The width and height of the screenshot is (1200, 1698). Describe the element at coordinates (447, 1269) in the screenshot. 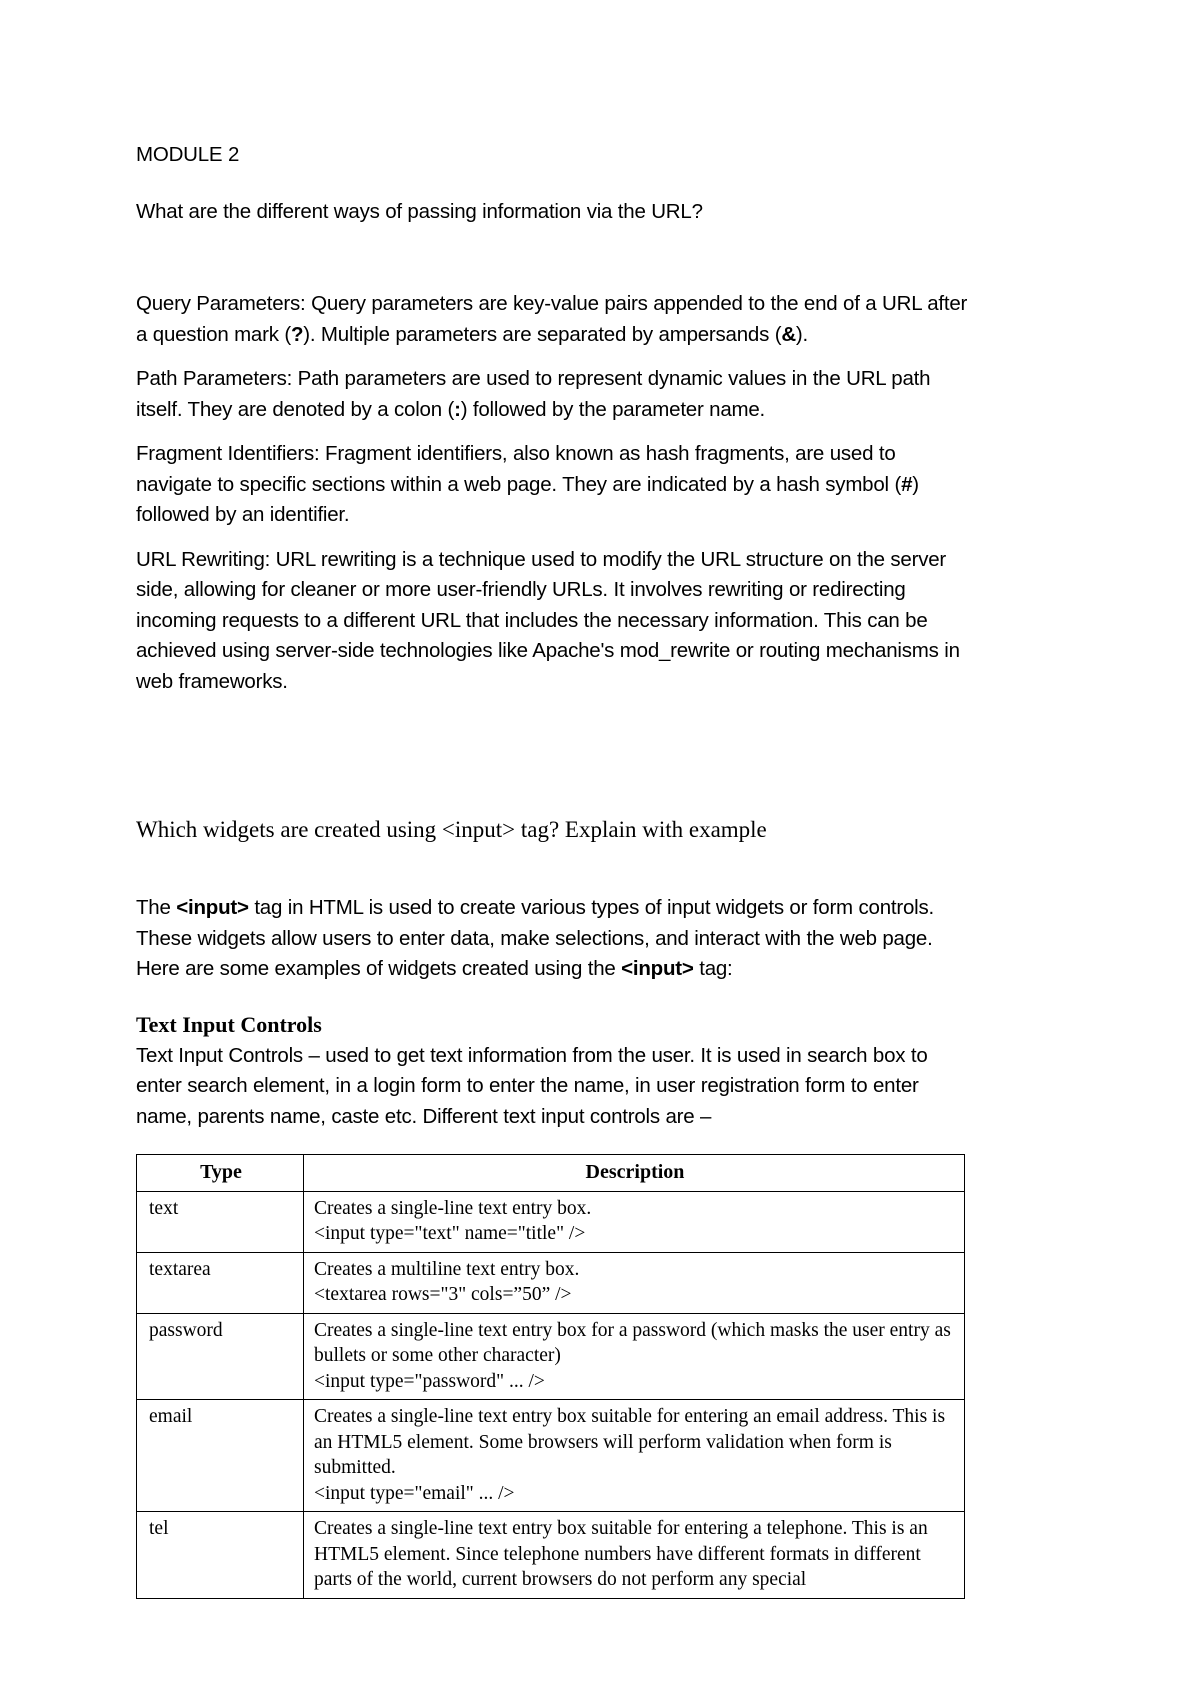

I see `description-line: Creates a multiline text entry box.` at that location.